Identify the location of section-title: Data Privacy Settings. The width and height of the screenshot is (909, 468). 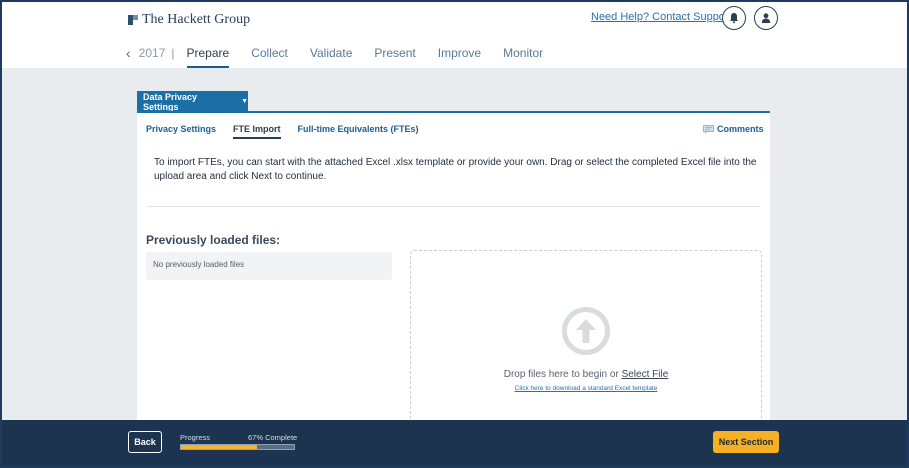
(170, 101).